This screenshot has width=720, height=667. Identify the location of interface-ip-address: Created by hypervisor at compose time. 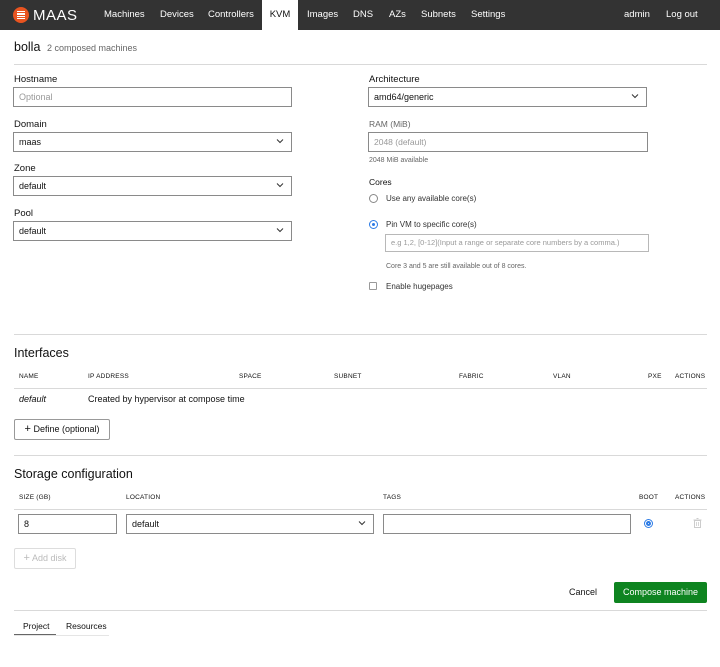
(166, 399).